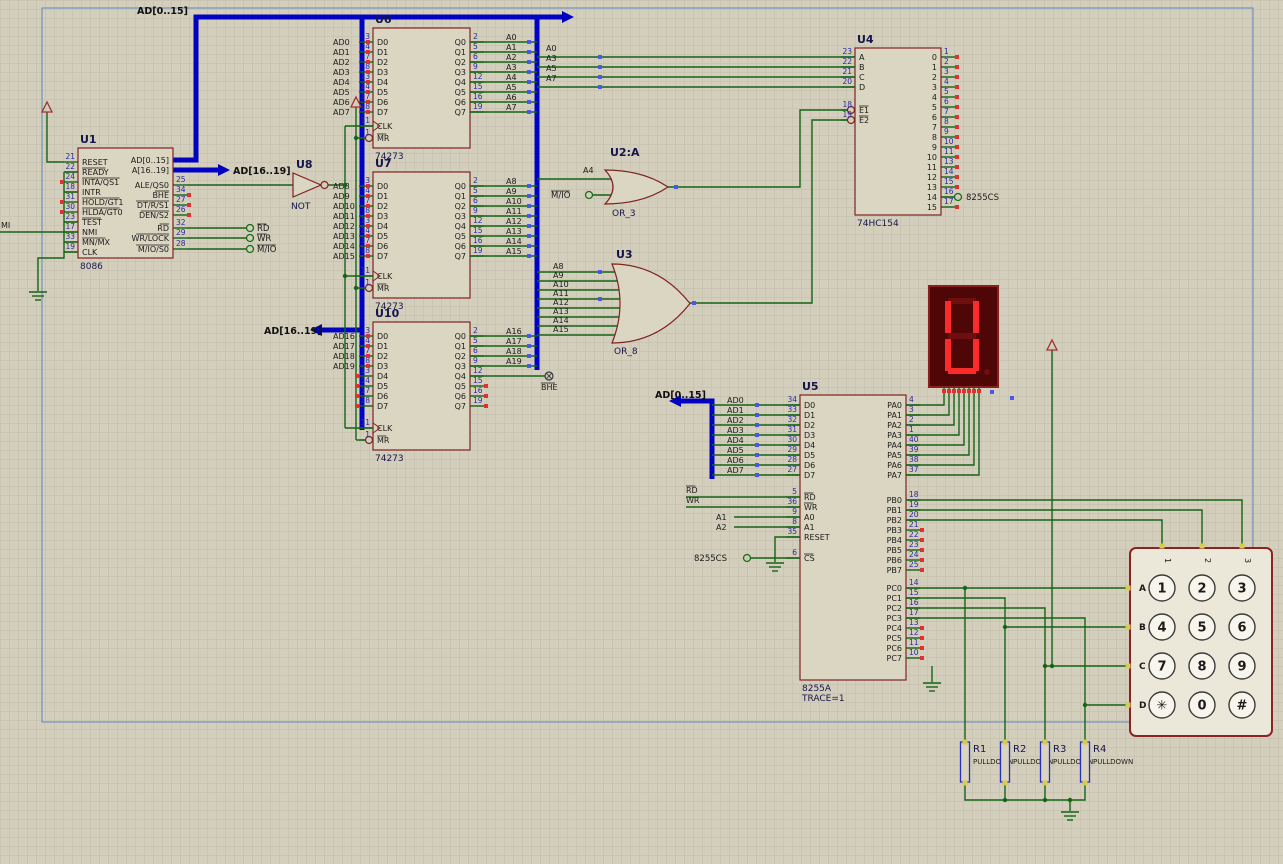 This screenshot has height=864, width=1283. I want to click on net-label: A11, so click(561, 293).